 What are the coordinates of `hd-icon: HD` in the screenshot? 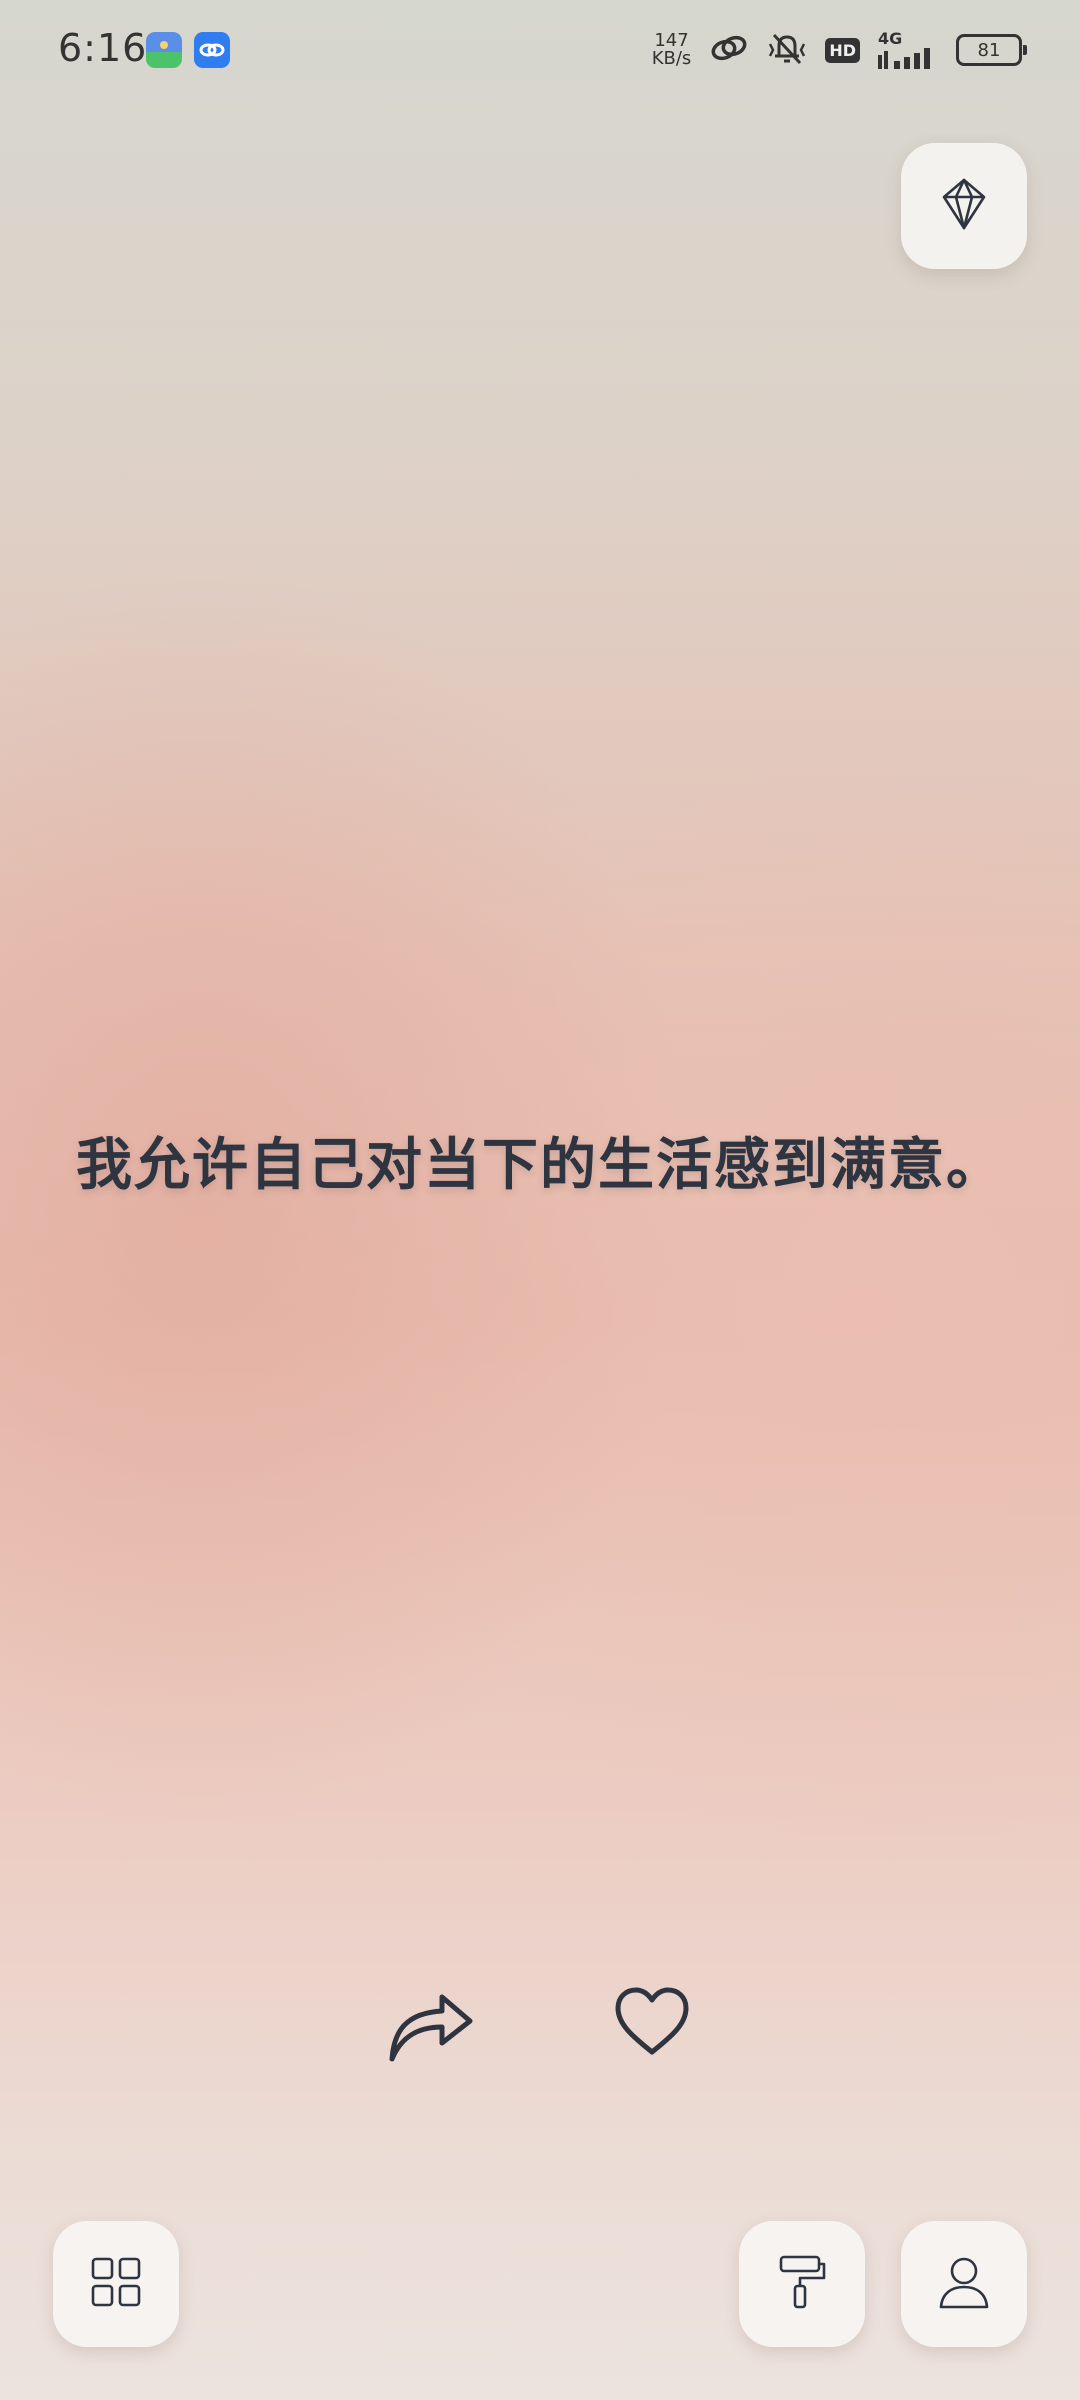 It's located at (842, 50).